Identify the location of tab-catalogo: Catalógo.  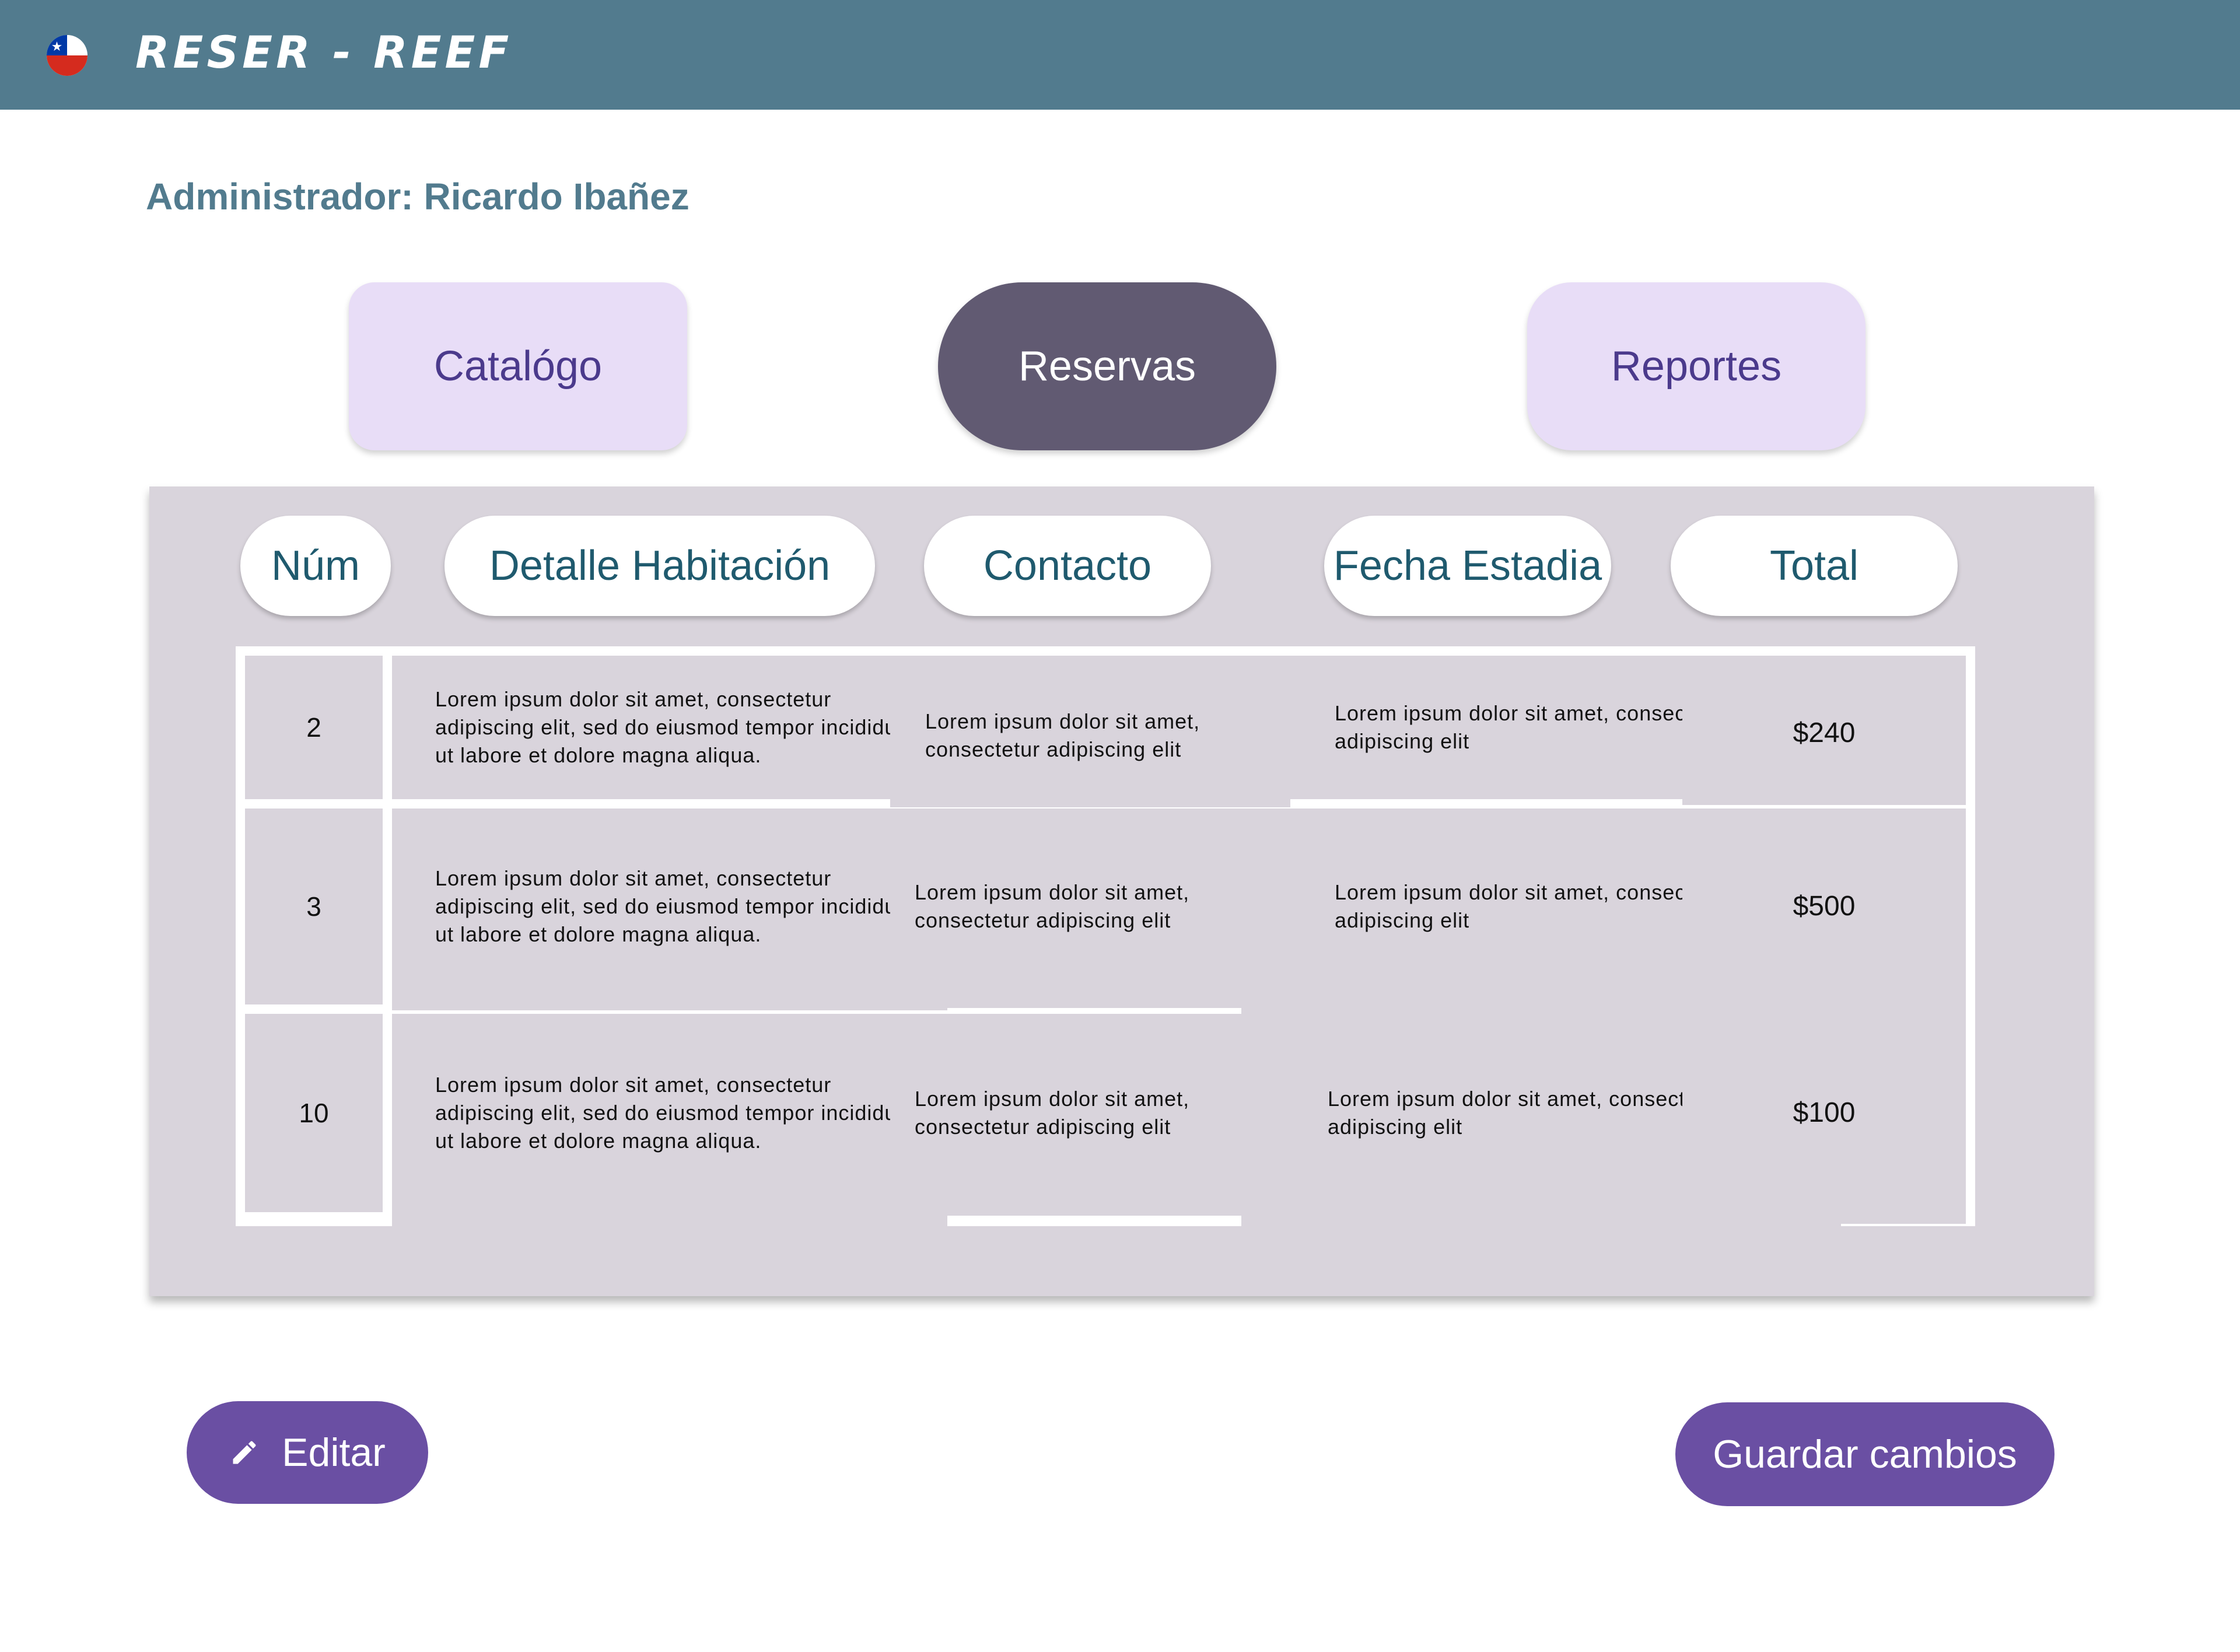
(518, 366).